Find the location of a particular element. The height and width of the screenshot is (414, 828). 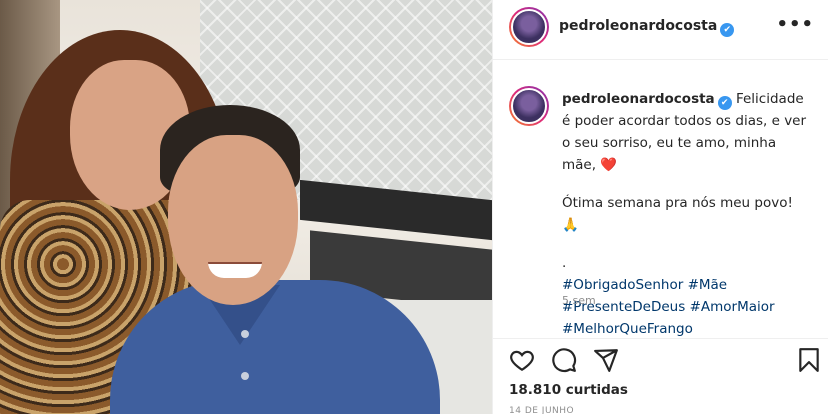

author-username: pedroleonardocosta ✔ is located at coordinates (647, 27).